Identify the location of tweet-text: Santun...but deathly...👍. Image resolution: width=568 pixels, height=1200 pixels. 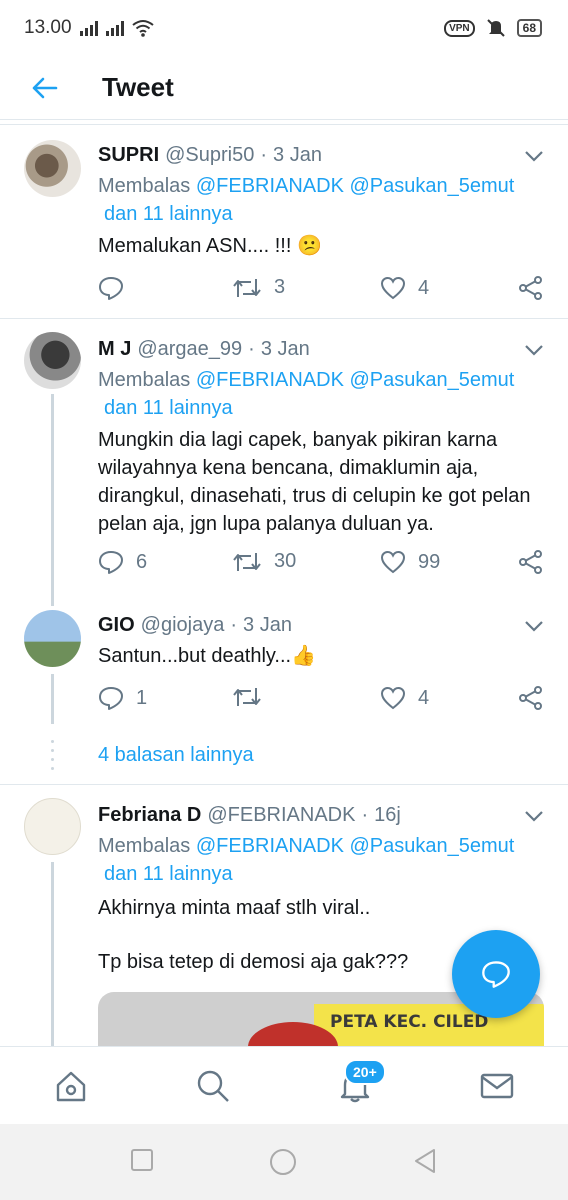
(207, 656).